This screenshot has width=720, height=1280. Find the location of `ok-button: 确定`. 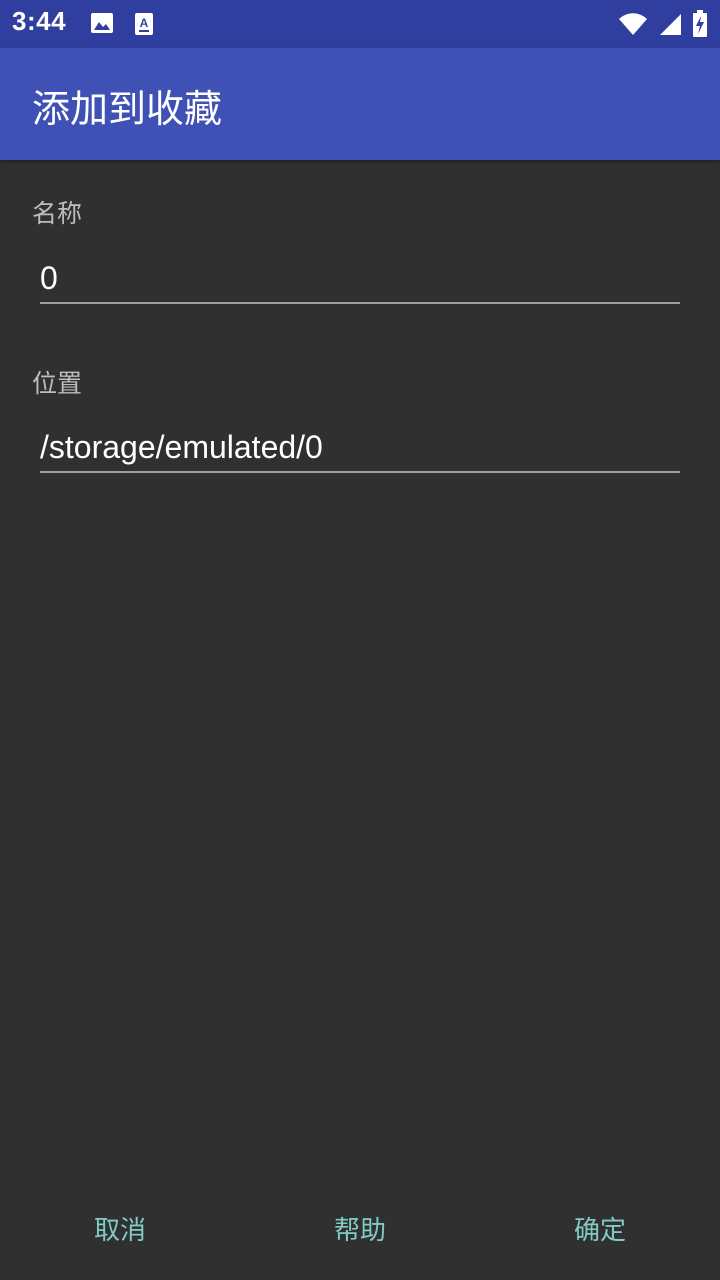

ok-button: 确定 is located at coordinates (600, 1228).